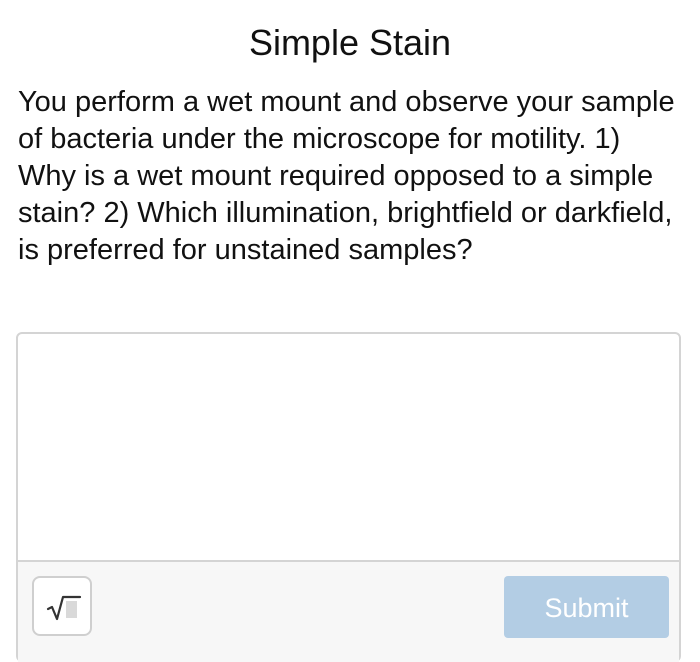  I want to click on square-root-icon, so click(64, 608).